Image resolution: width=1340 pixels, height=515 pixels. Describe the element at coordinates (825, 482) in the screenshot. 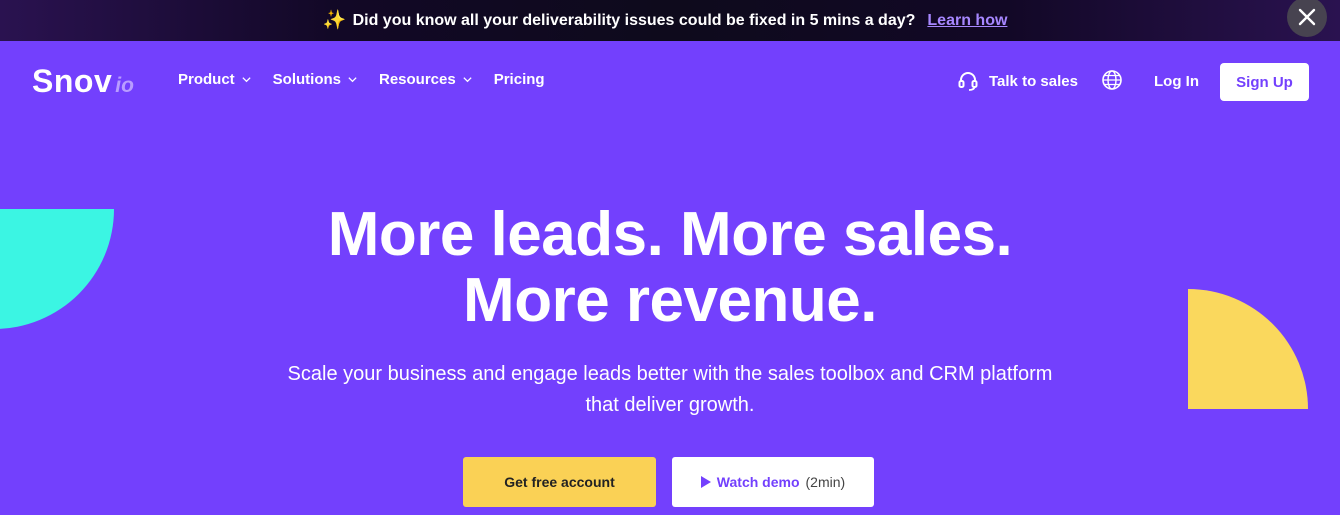

I see `demo-duration: (2min)` at that location.